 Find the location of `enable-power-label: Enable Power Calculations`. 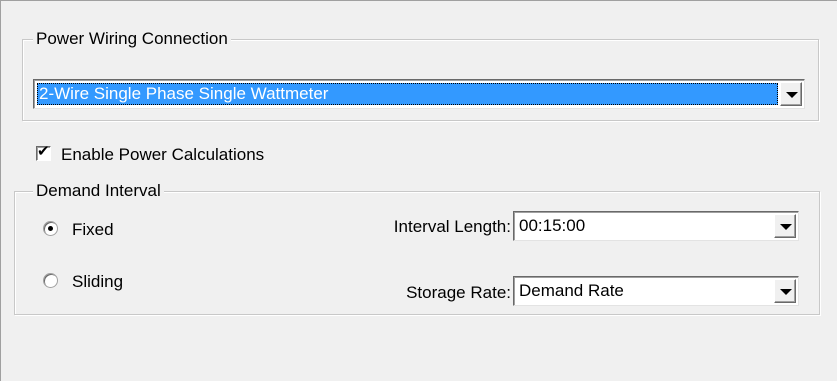

enable-power-label: Enable Power Calculations is located at coordinates (163, 154).